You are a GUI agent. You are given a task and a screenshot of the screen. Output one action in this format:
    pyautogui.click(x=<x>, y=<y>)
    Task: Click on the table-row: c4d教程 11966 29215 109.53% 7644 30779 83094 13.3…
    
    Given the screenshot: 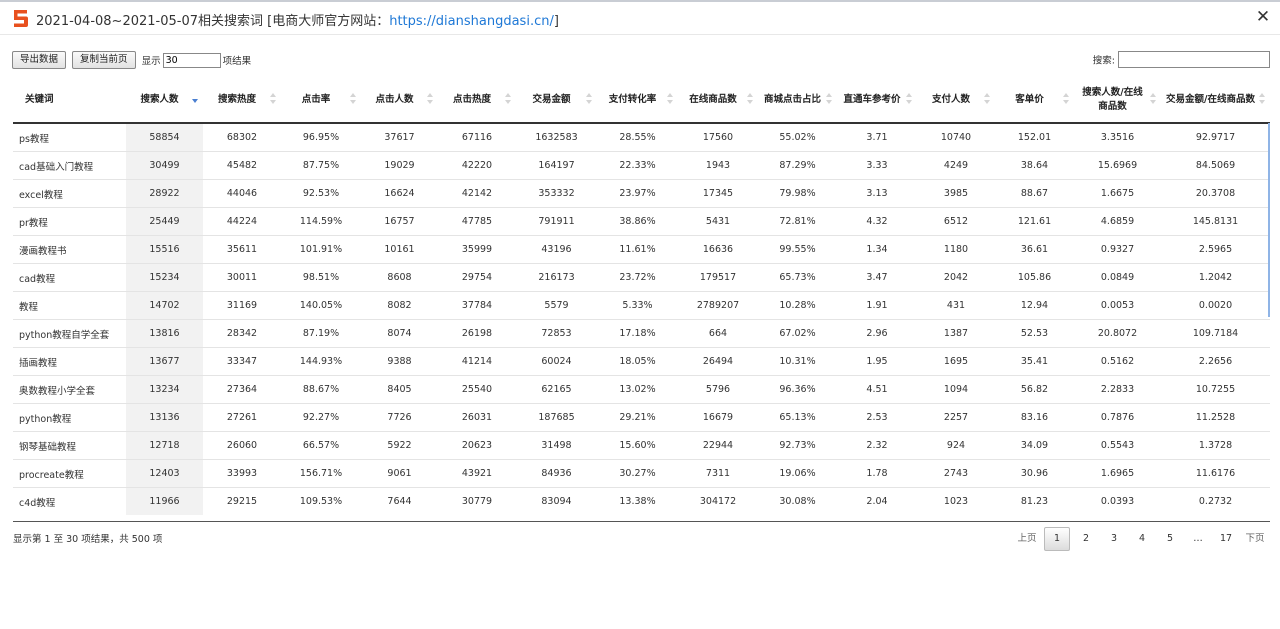 What is the action you would take?
    pyautogui.click(x=641, y=501)
    